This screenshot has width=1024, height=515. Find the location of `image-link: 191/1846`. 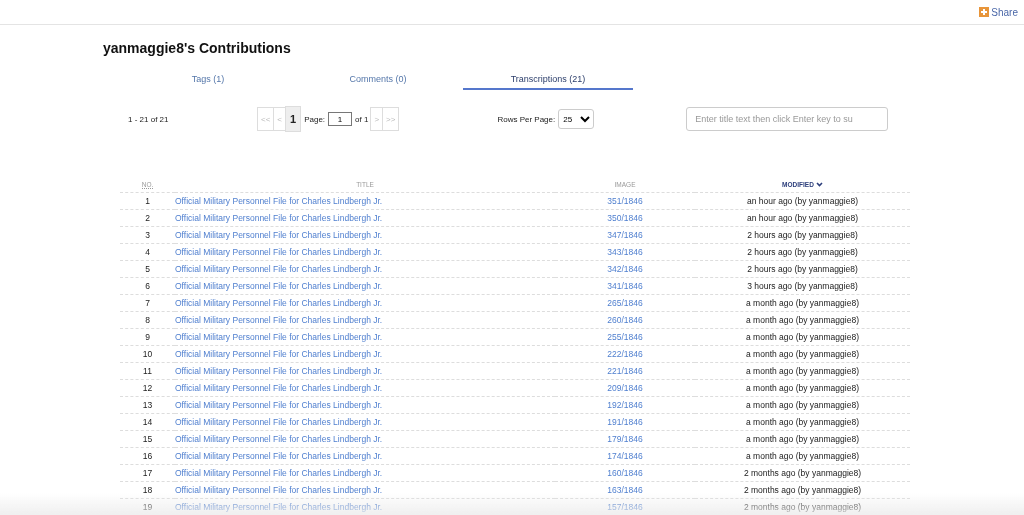

image-link: 191/1846 is located at coordinates (625, 422).